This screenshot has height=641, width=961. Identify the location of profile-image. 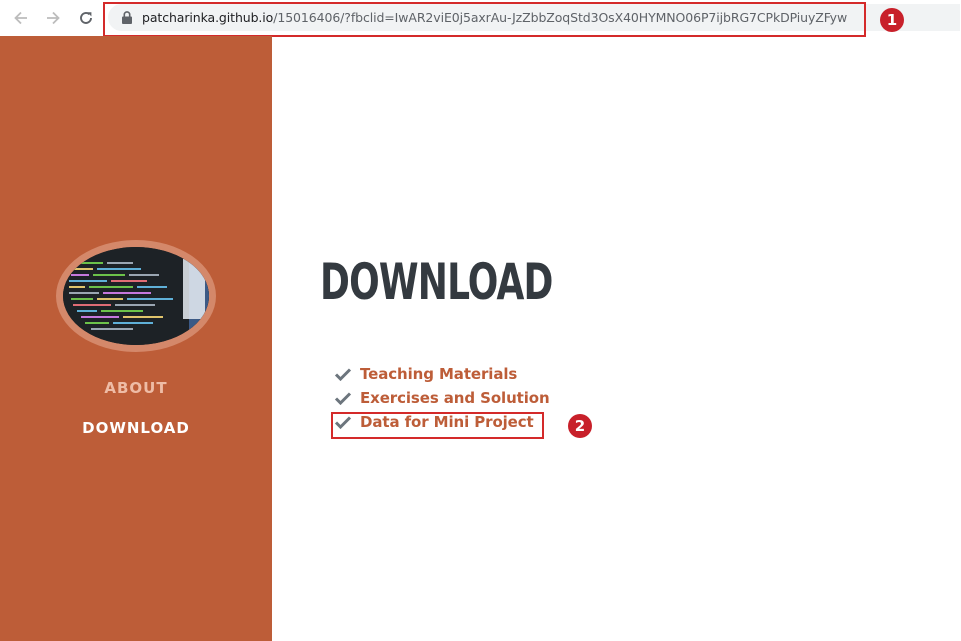
(136, 296).